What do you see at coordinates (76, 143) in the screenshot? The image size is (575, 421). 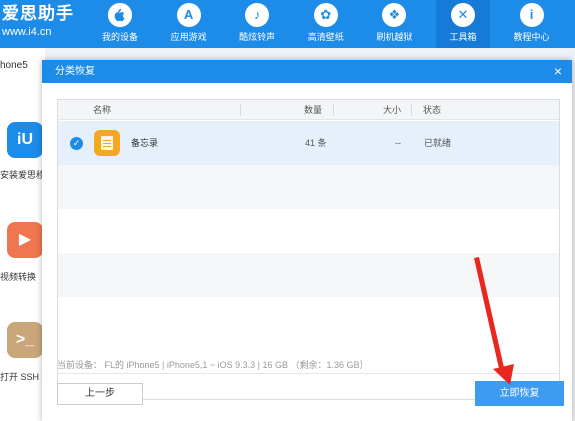 I see `checkmark-icon: ✓` at bounding box center [76, 143].